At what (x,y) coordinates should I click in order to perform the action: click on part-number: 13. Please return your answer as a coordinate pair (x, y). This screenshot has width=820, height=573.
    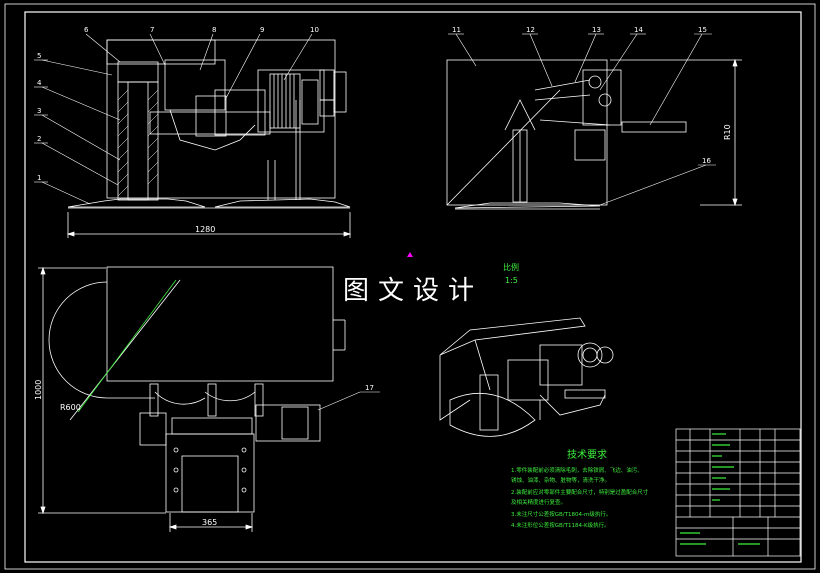
    Looking at the image, I should click on (596, 30).